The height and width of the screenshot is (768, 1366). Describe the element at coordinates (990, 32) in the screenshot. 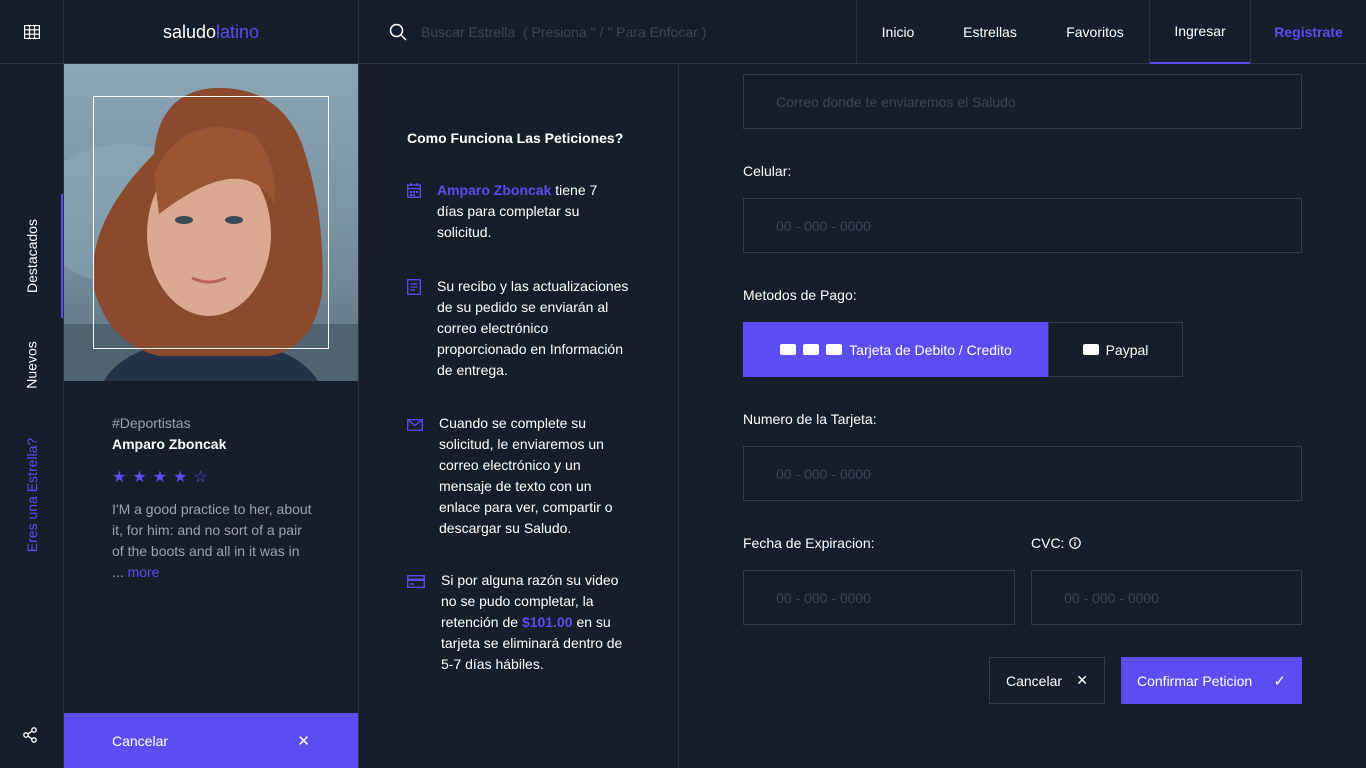

I see `nav-estrellas: Estrellas` at that location.